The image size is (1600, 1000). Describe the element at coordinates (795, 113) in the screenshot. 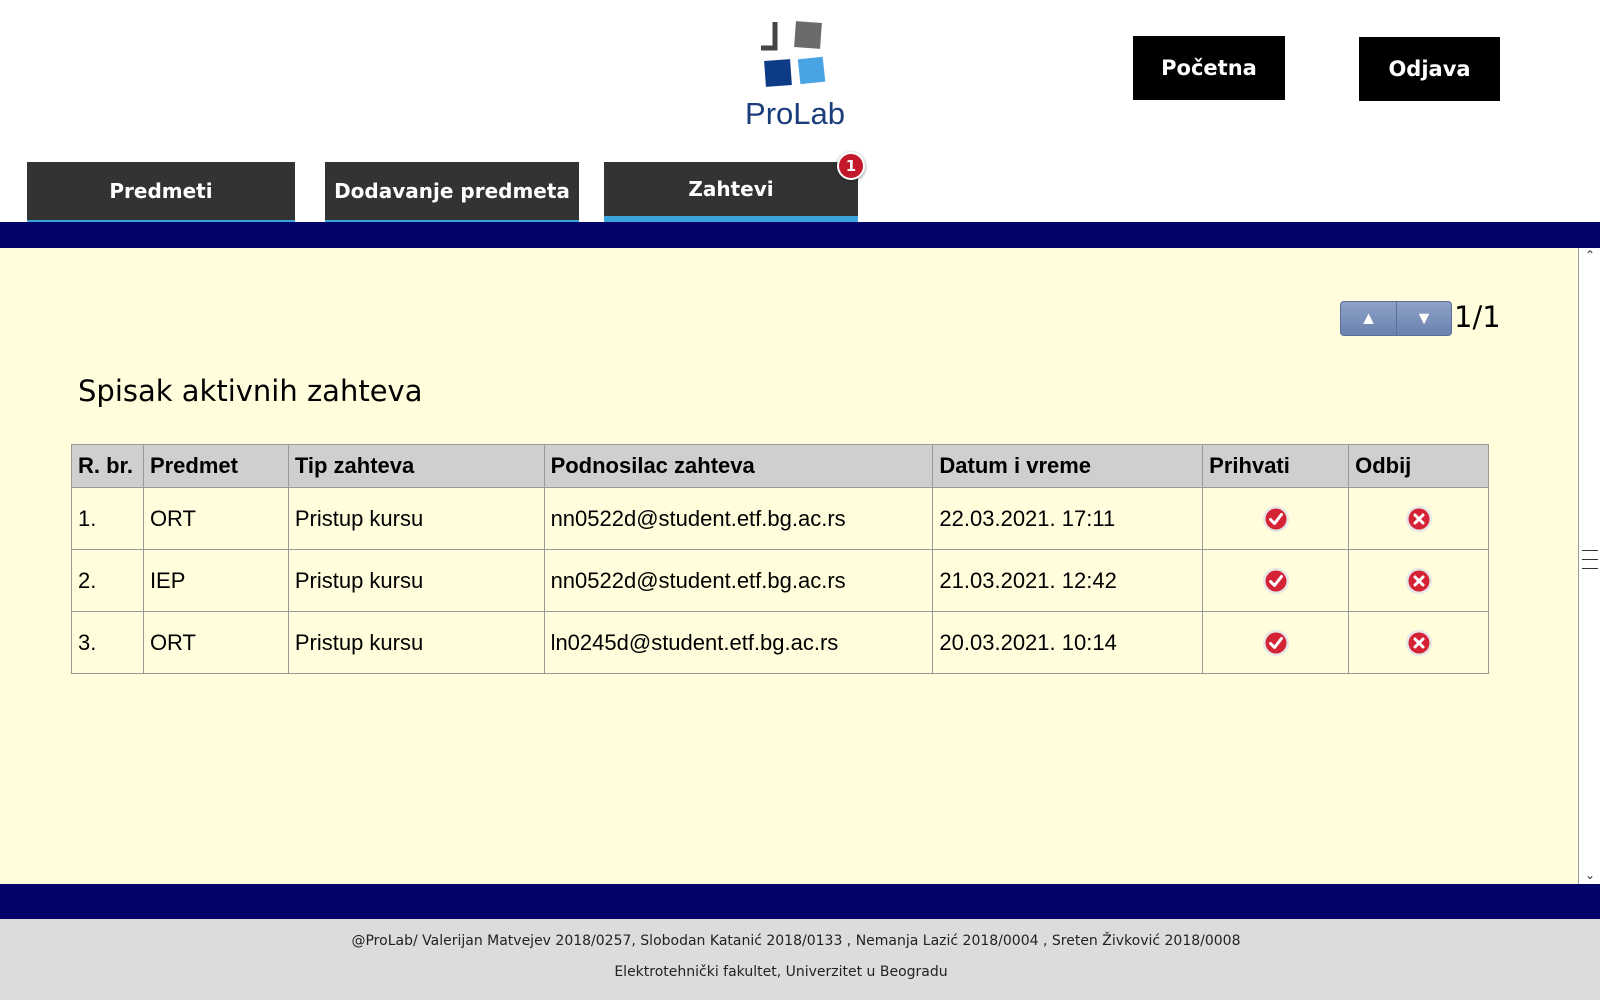

I see `logo-text: ProLab` at that location.